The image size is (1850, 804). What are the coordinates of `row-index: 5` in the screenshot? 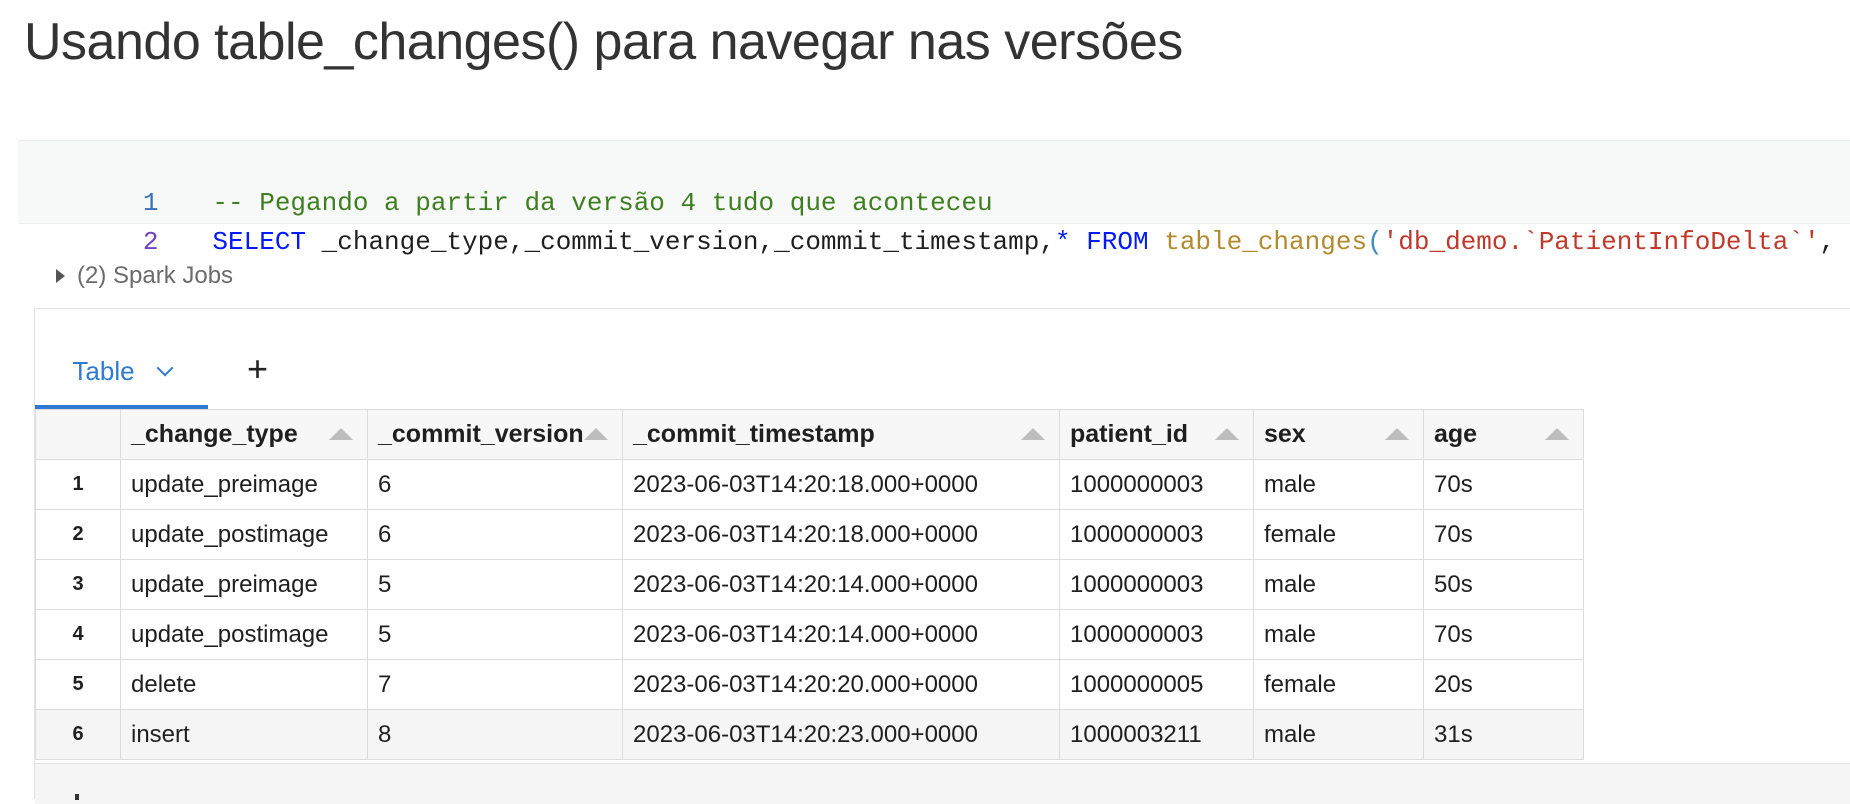 It's located at (78, 684).